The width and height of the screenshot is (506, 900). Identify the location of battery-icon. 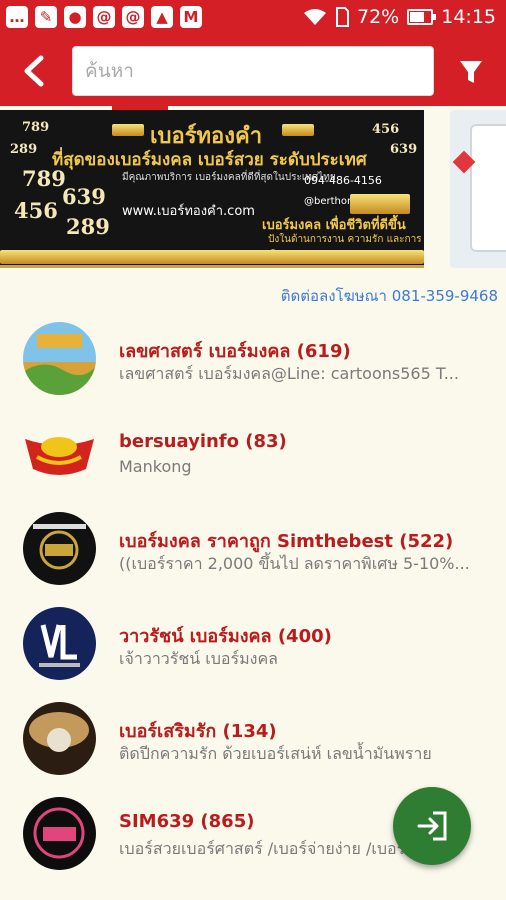
(422, 17).